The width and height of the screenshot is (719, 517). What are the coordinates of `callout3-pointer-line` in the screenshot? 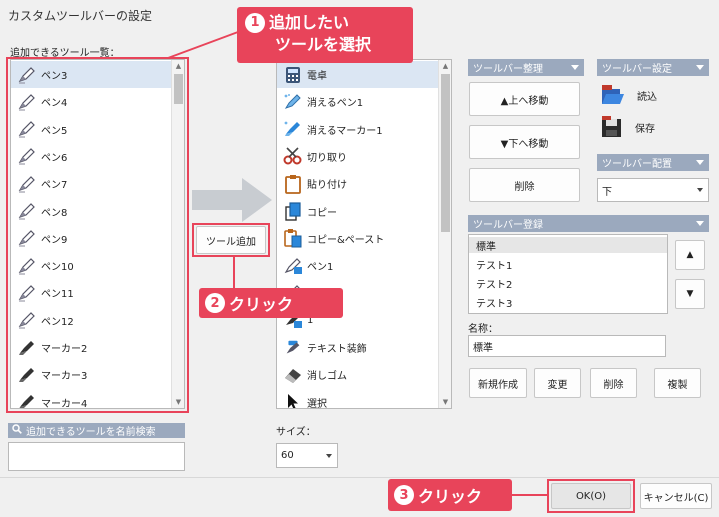 It's located at (529, 495).